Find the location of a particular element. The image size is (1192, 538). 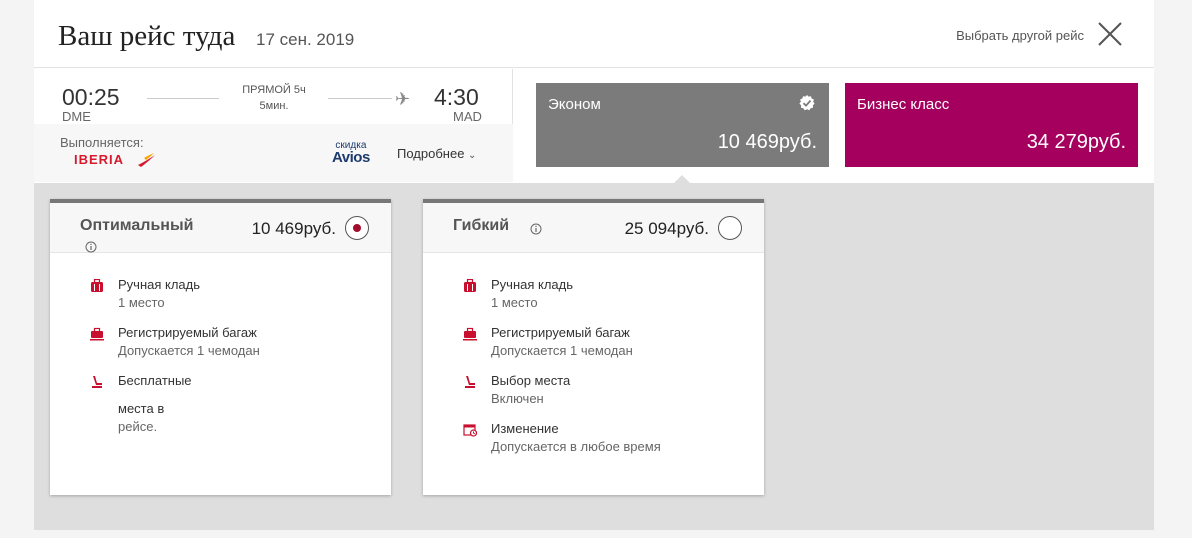

fare-radio-selected is located at coordinates (357, 228).